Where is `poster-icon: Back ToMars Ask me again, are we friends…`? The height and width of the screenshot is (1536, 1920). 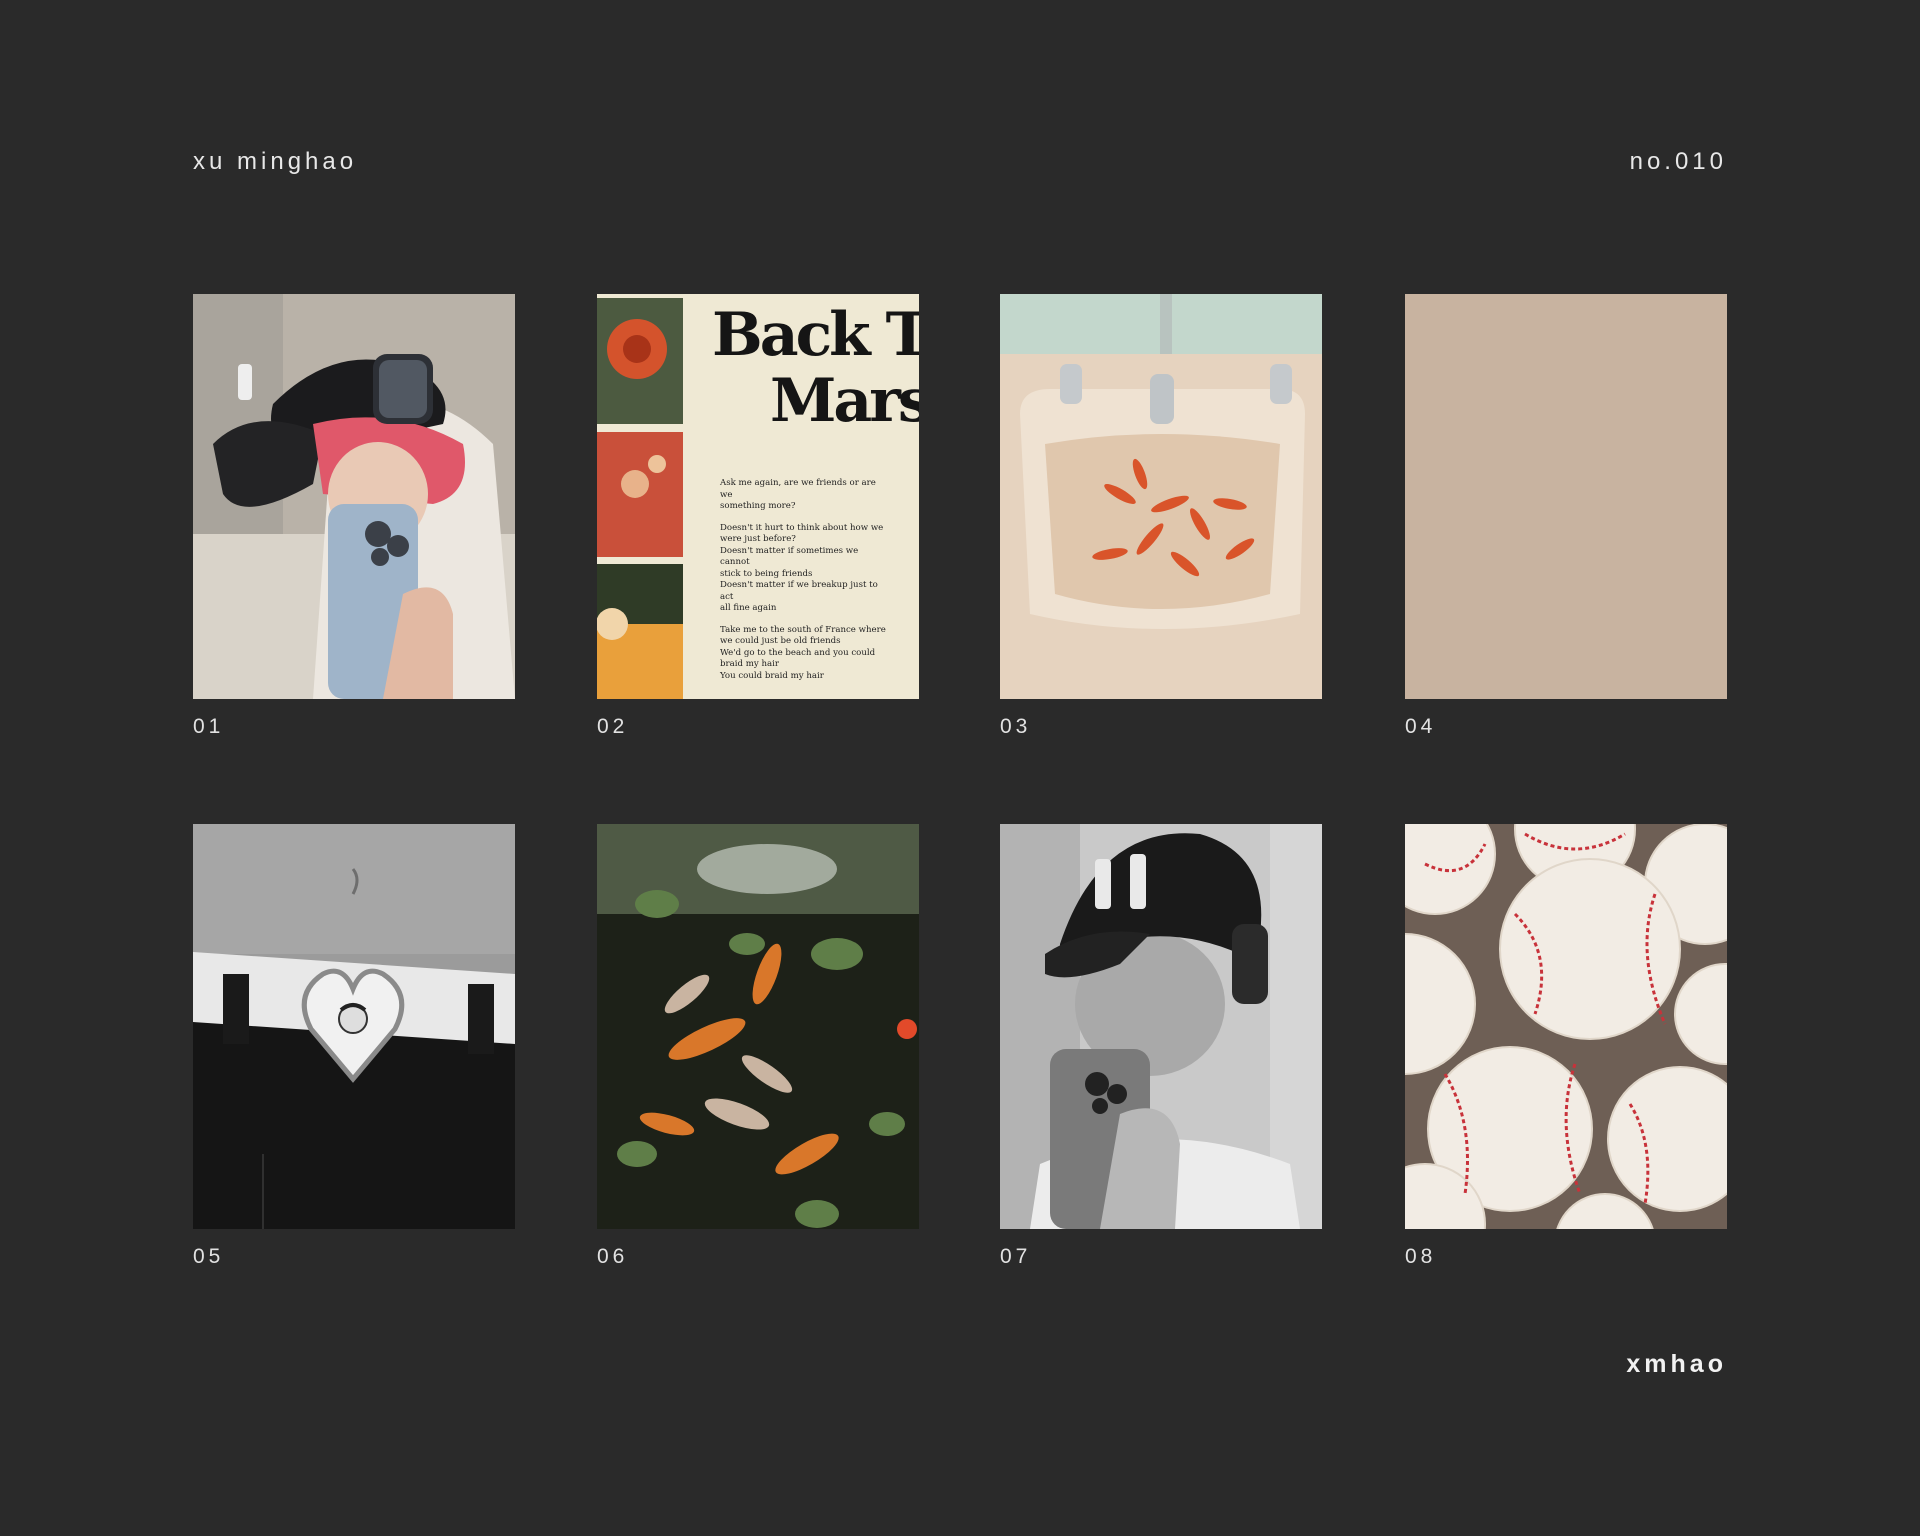 poster-icon: Back ToMars Ask me again, are we friends… is located at coordinates (758, 496).